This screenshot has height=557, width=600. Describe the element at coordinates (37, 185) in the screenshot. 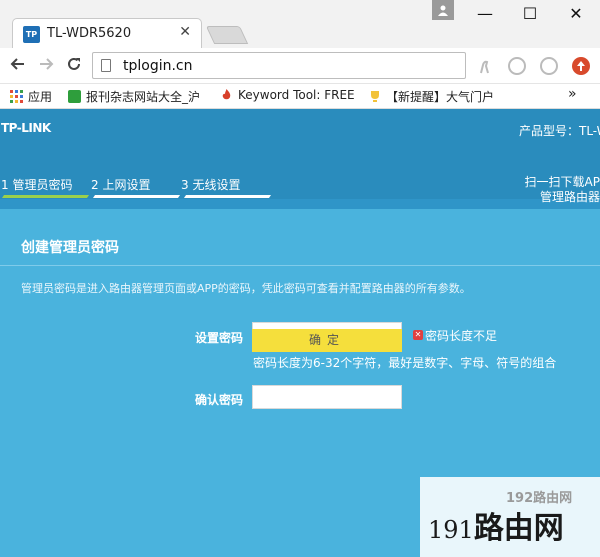

I see `step-admin-password: 1 管理员密码` at that location.